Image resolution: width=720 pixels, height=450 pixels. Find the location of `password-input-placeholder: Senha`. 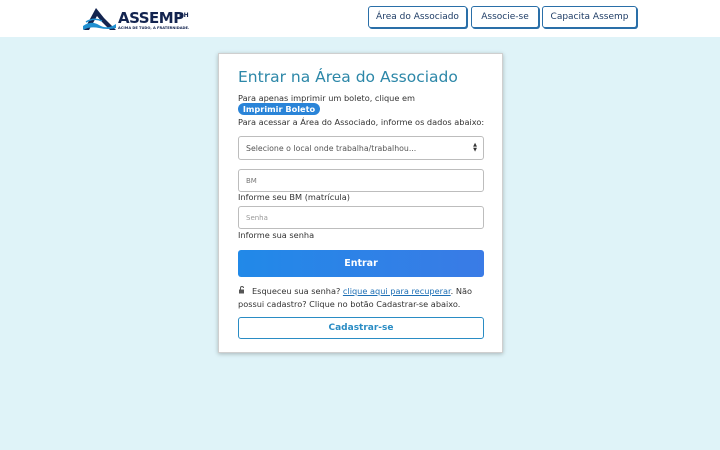

password-input-placeholder: Senha is located at coordinates (257, 217).